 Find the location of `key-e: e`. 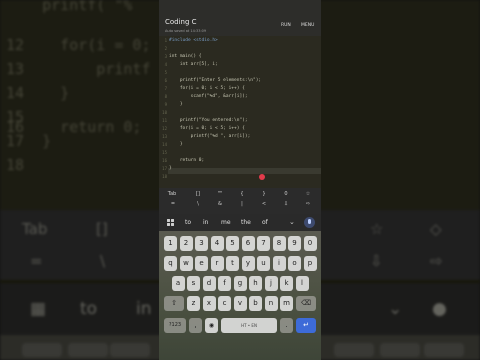

key-e: e is located at coordinates (201, 263).